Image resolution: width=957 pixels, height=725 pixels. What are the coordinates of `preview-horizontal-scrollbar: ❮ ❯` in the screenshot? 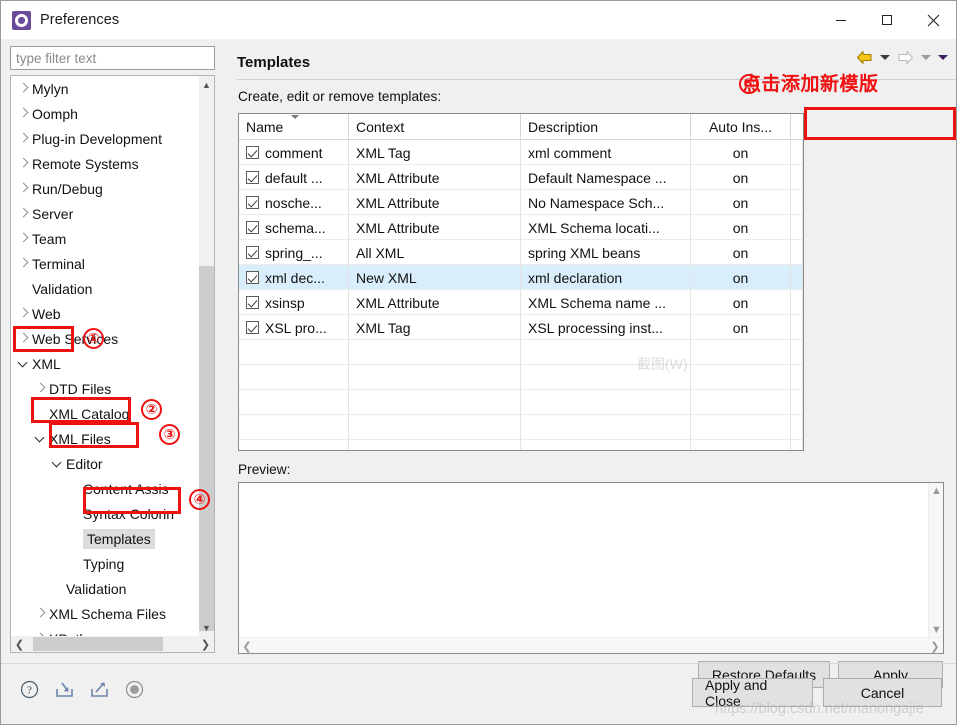 It's located at (591, 645).